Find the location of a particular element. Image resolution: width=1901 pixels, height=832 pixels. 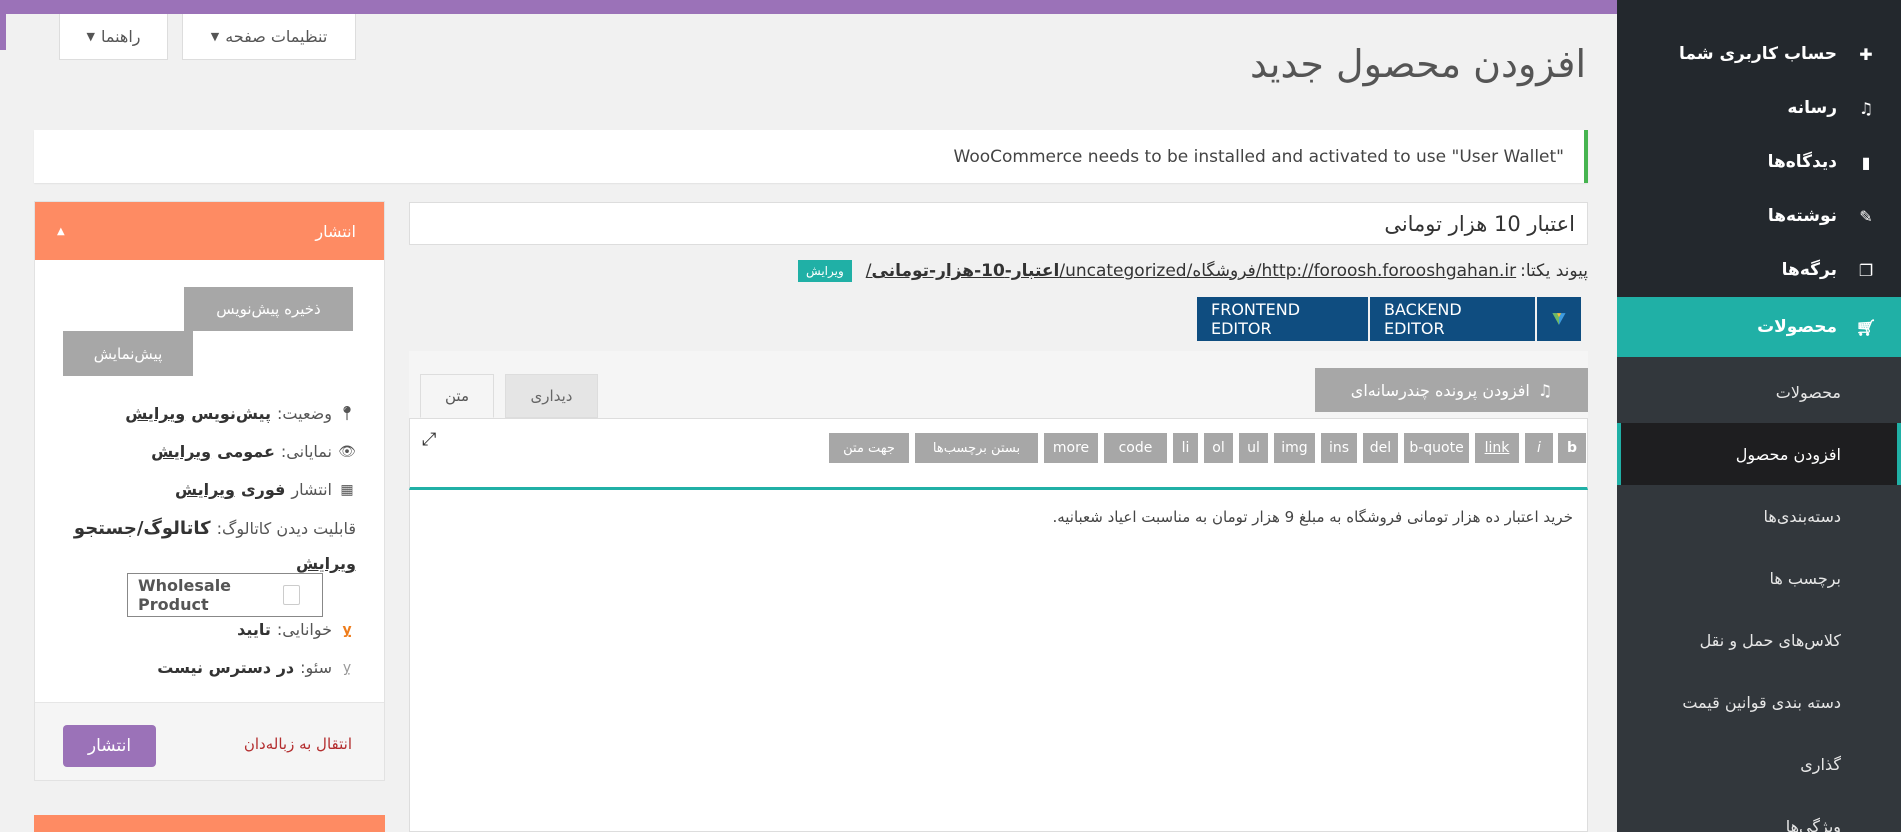

status-value: پیش‌نویس is located at coordinates (231, 413).